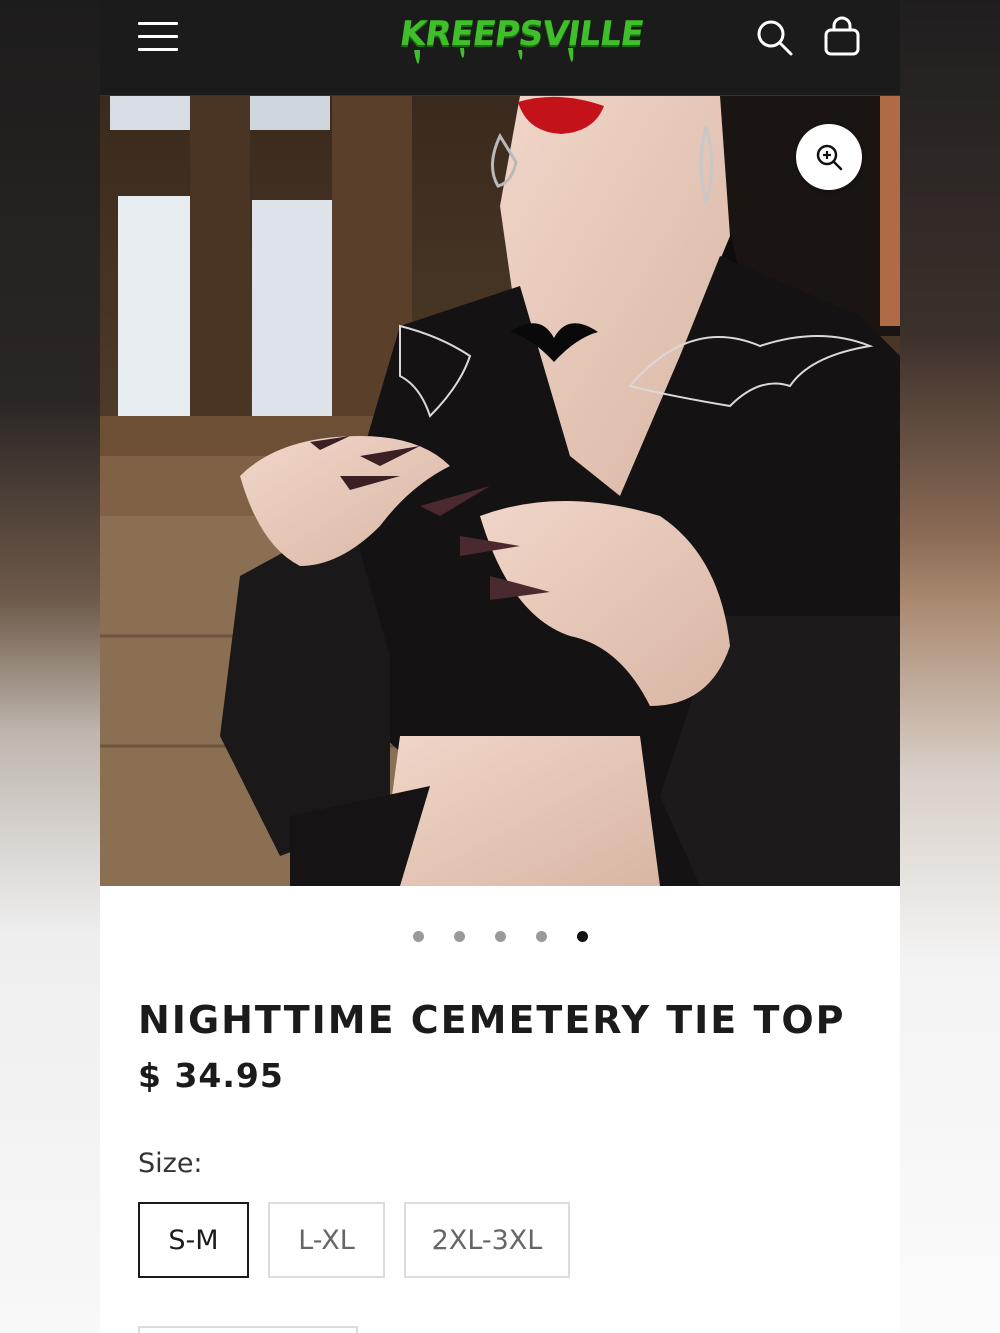  I want to click on size-option-2xl-3xl: 2XL-3XL, so click(487, 1240).